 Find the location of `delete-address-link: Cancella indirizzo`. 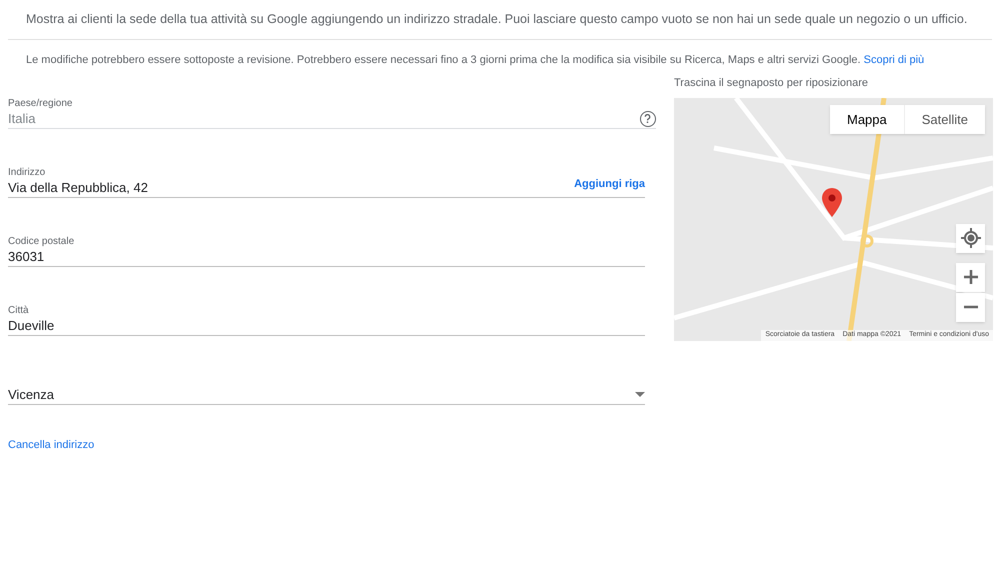

delete-address-link: Cancella indirizzo is located at coordinates (51, 445).